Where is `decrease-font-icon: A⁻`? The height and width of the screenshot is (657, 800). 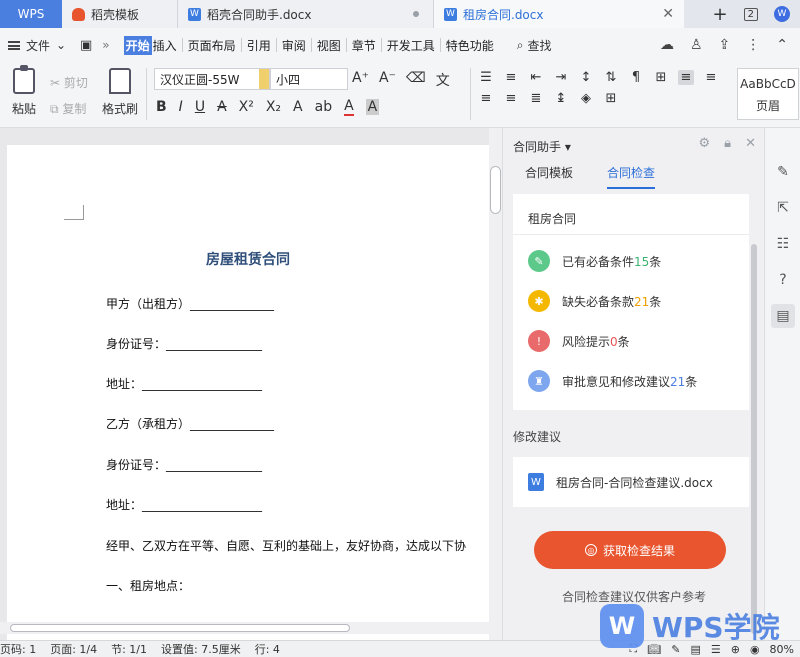 decrease-font-icon: A⁻ is located at coordinates (387, 80).